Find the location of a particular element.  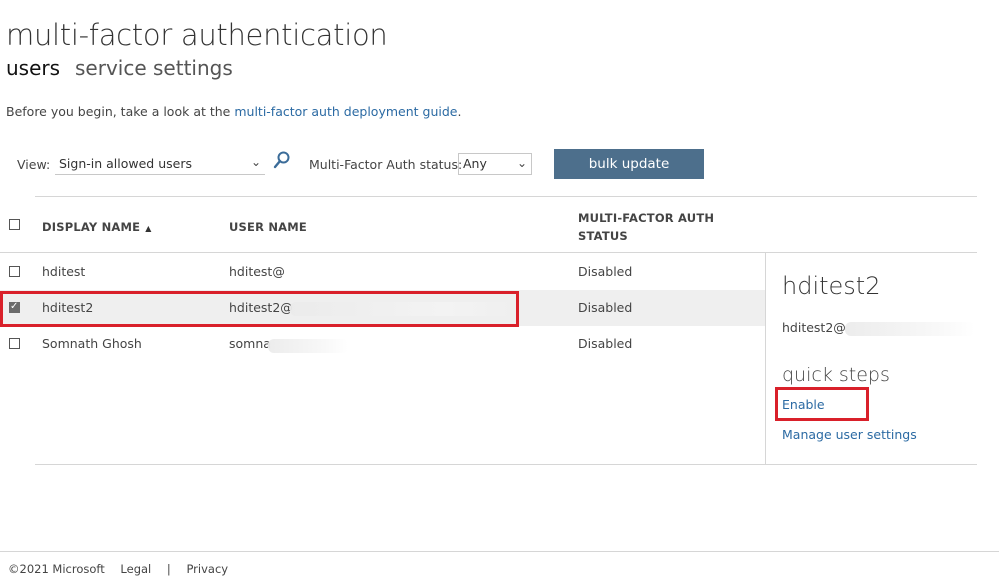

copyright: ©2021 Microsoft is located at coordinates (56, 569).